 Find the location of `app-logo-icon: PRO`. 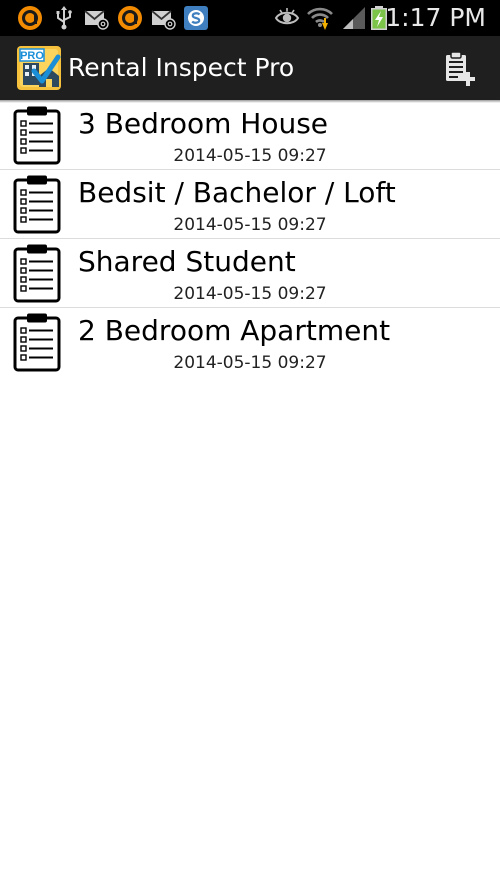

app-logo-icon: PRO is located at coordinates (39, 68).